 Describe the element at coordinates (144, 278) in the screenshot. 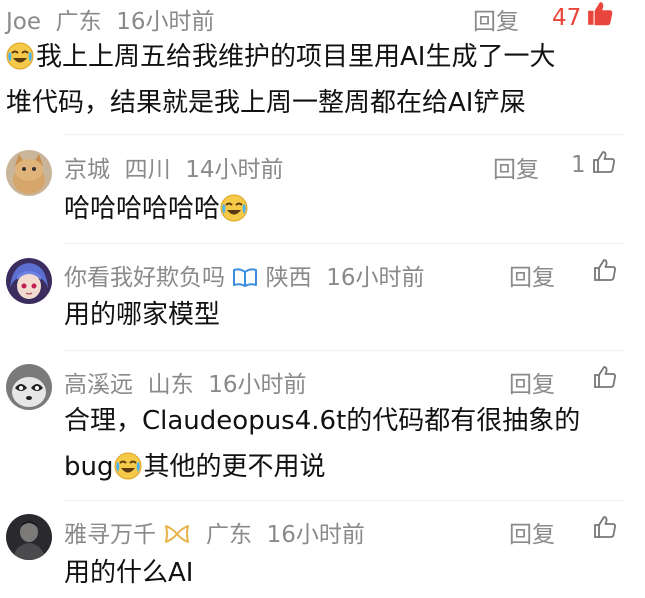

I see `username: 你看我好欺负吗` at that location.